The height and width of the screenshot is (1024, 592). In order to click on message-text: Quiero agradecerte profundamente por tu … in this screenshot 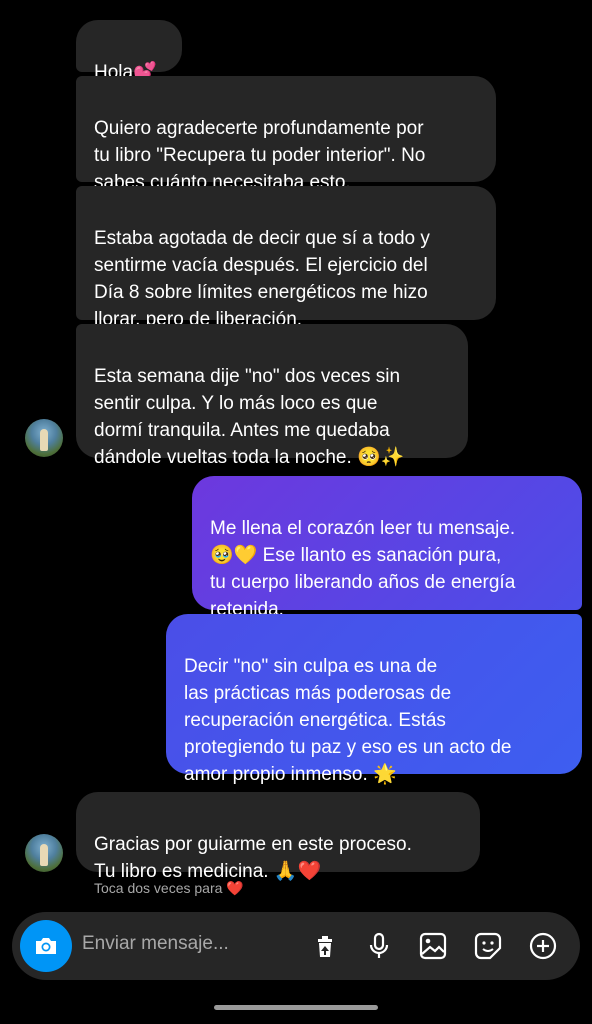, I will do `click(260, 155)`.